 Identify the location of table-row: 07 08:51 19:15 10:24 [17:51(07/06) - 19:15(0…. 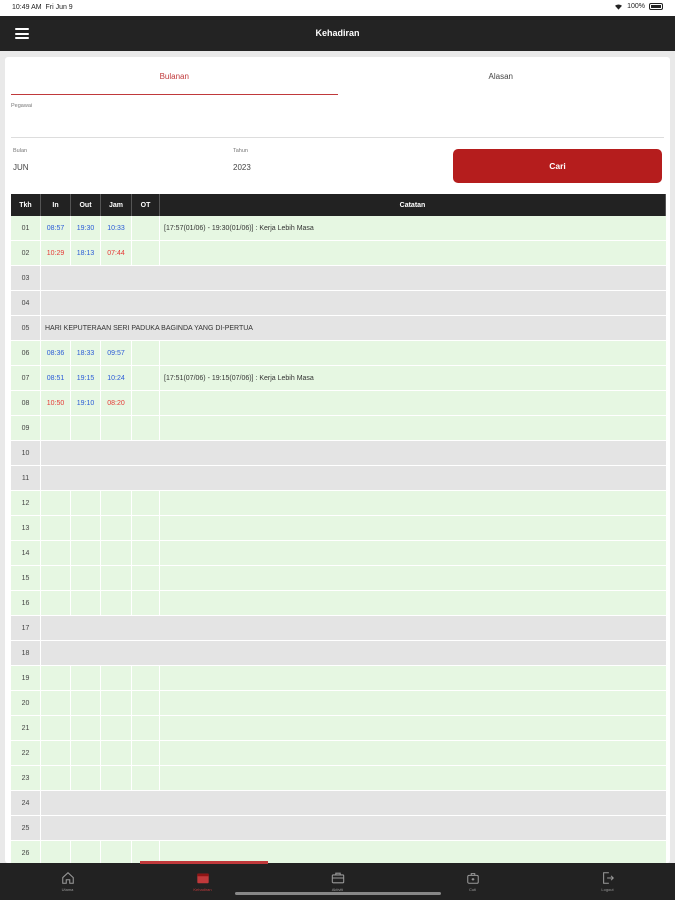
(338, 378).